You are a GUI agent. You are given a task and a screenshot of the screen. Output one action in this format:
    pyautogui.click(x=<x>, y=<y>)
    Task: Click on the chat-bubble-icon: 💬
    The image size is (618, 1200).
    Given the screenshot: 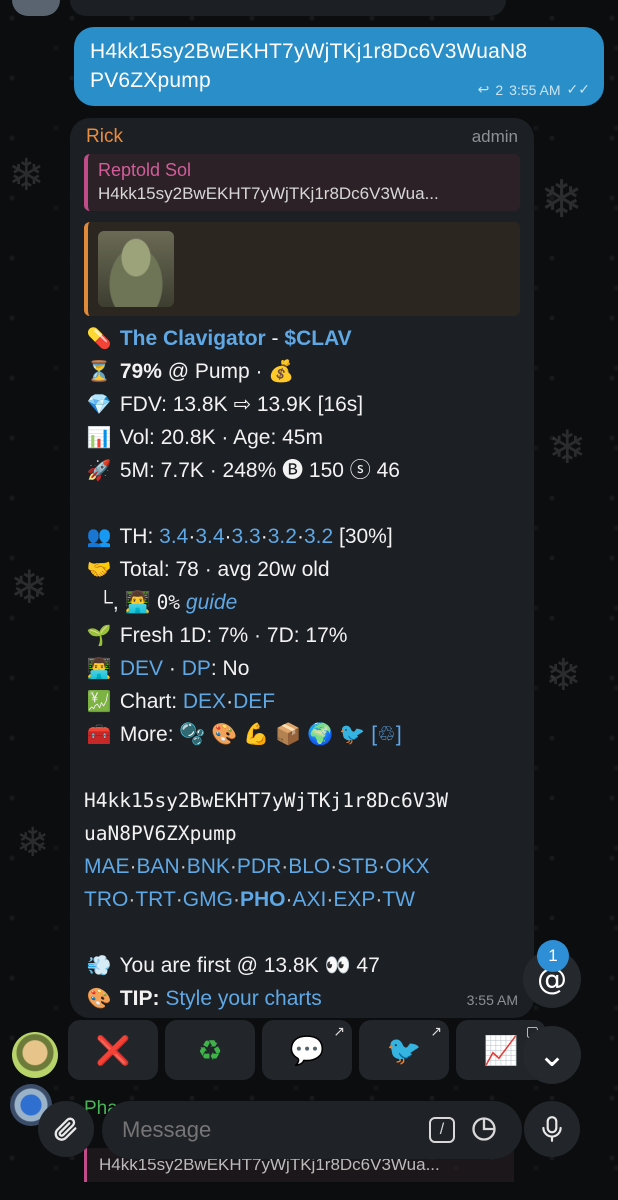 What is the action you would take?
    pyautogui.click(x=307, y=1050)
    